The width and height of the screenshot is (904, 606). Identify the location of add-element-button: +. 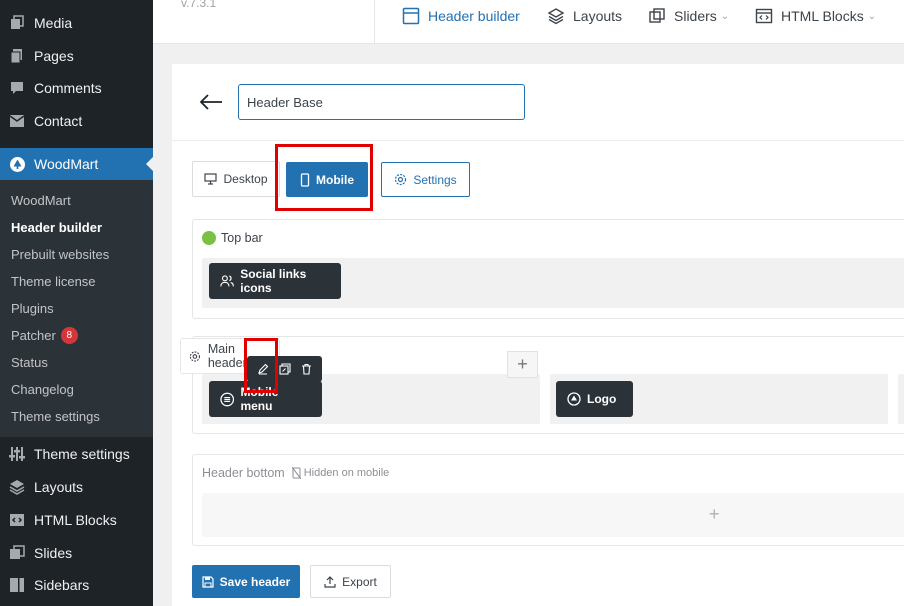
(522, 364).